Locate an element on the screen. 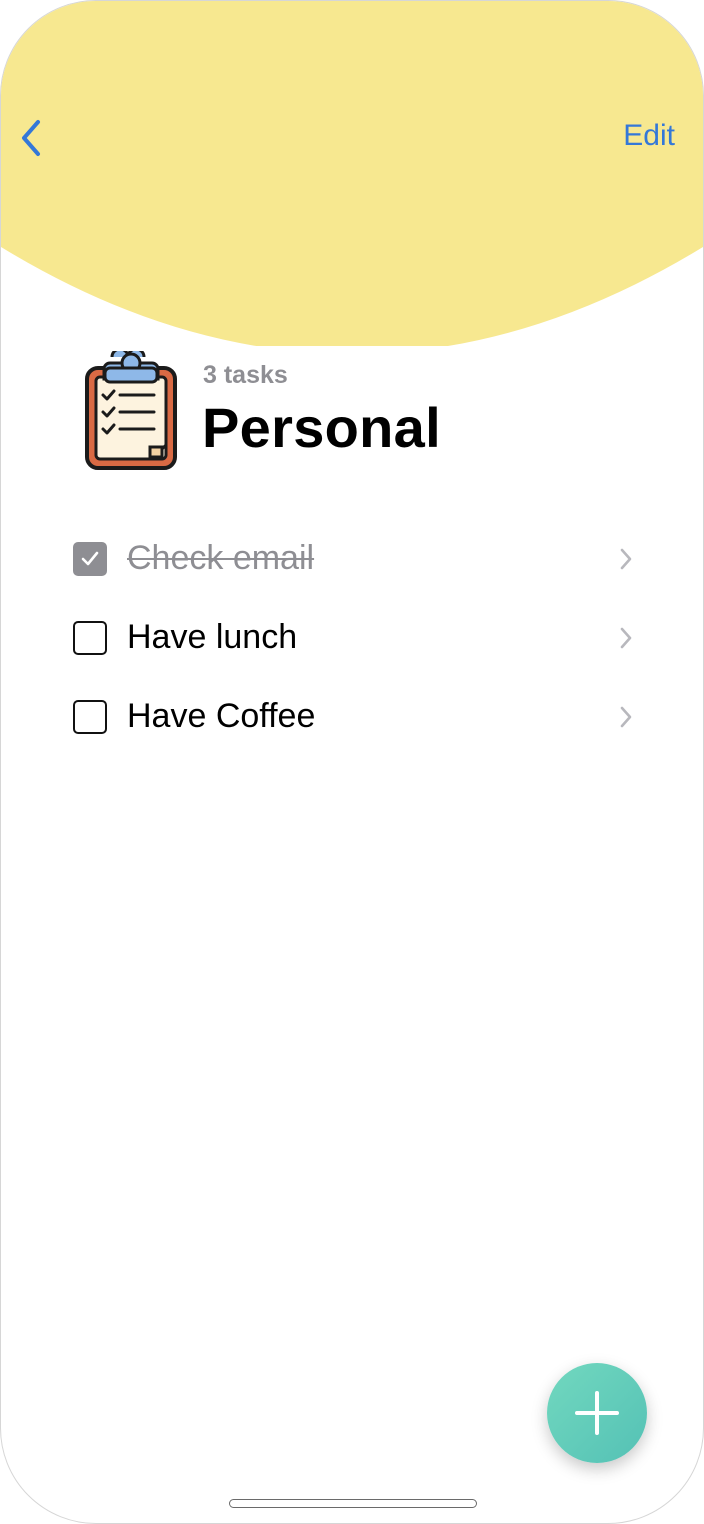  back-button is located at coordinates (31, 138).